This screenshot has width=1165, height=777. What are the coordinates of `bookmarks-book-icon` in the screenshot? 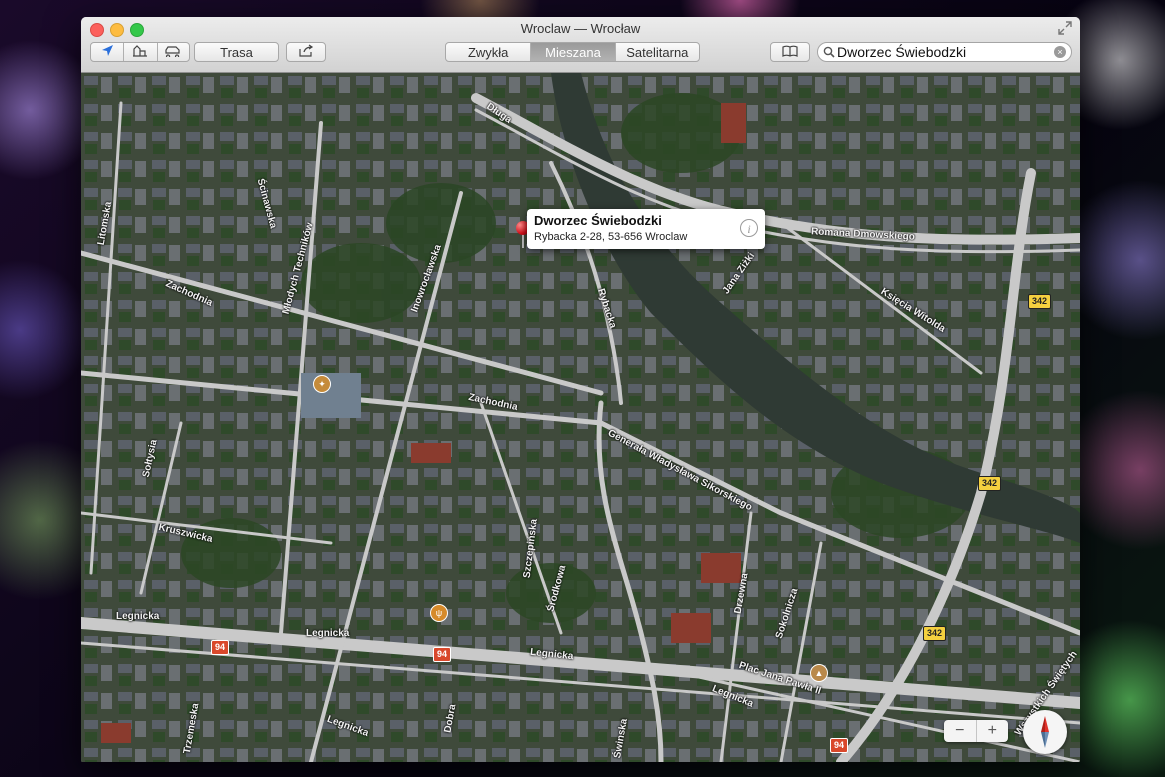 It's located at (790, 52).